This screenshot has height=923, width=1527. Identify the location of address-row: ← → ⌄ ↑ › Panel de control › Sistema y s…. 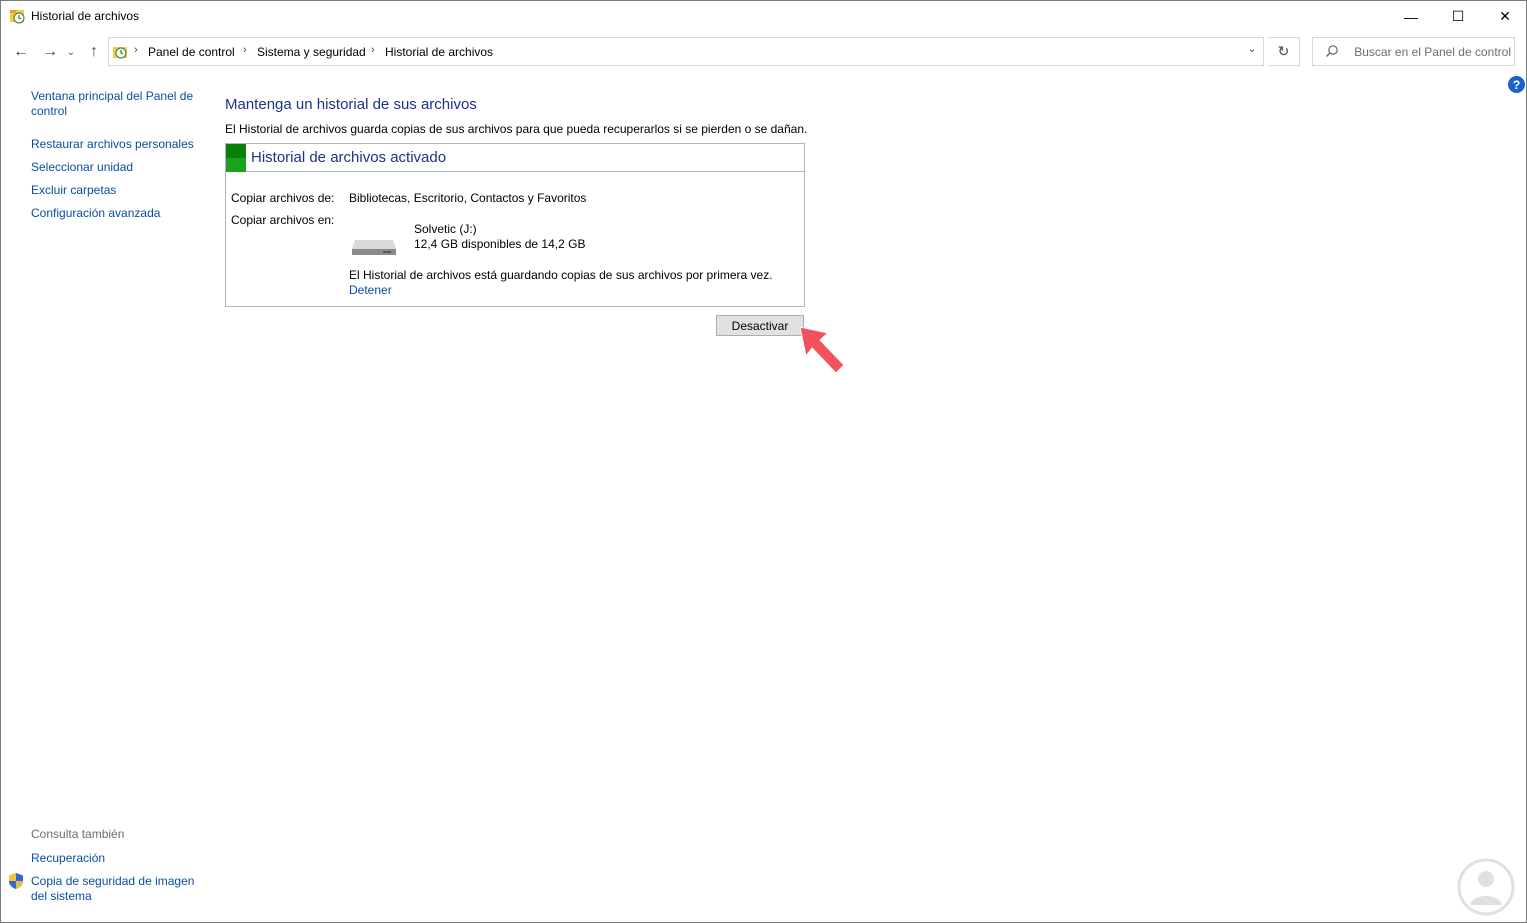
(763, 52).